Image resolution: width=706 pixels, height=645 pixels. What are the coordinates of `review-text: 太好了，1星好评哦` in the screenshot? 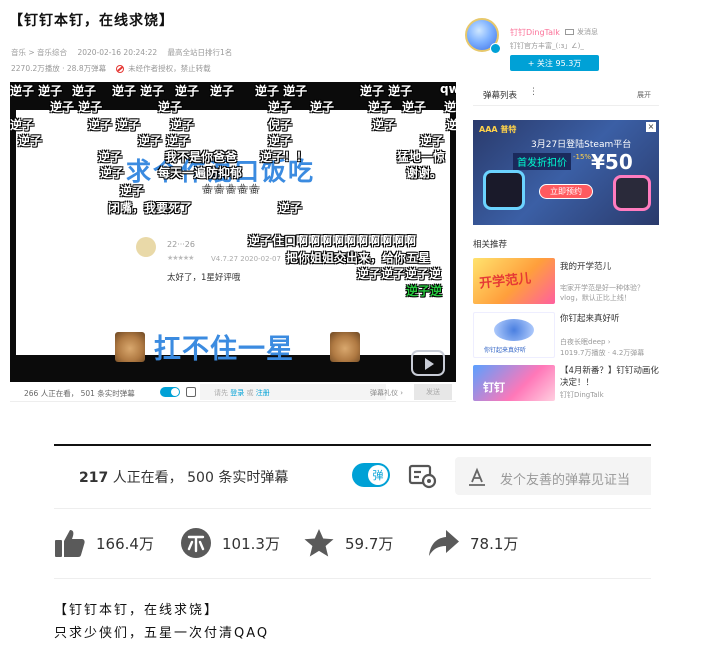 It's located at (204, 278).